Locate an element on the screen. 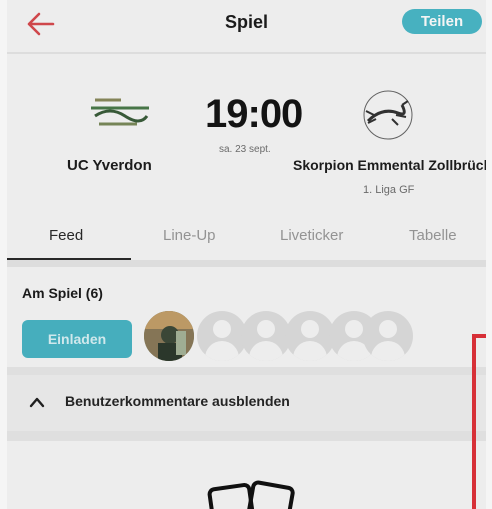 This screenshot has width=492, height=509. match-date: sa. 23 sept. is located at coordinates (245, 149).